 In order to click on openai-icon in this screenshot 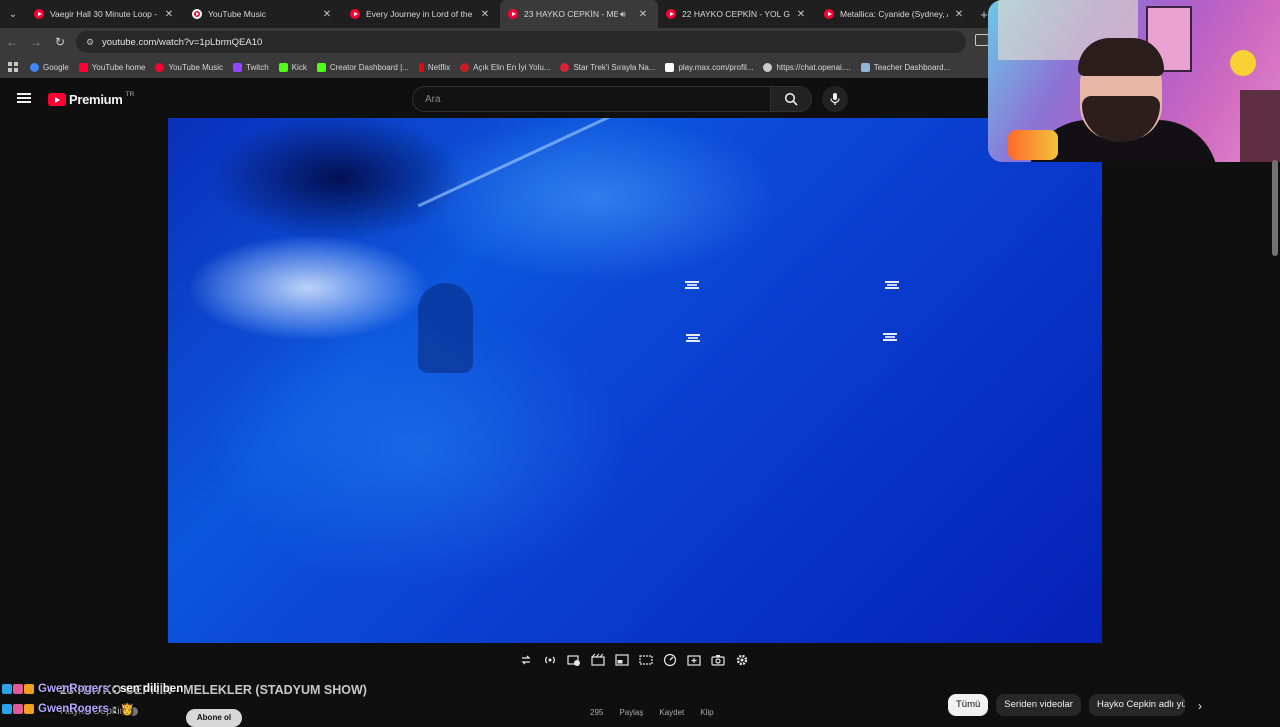, I will do `click(768, 67)`.